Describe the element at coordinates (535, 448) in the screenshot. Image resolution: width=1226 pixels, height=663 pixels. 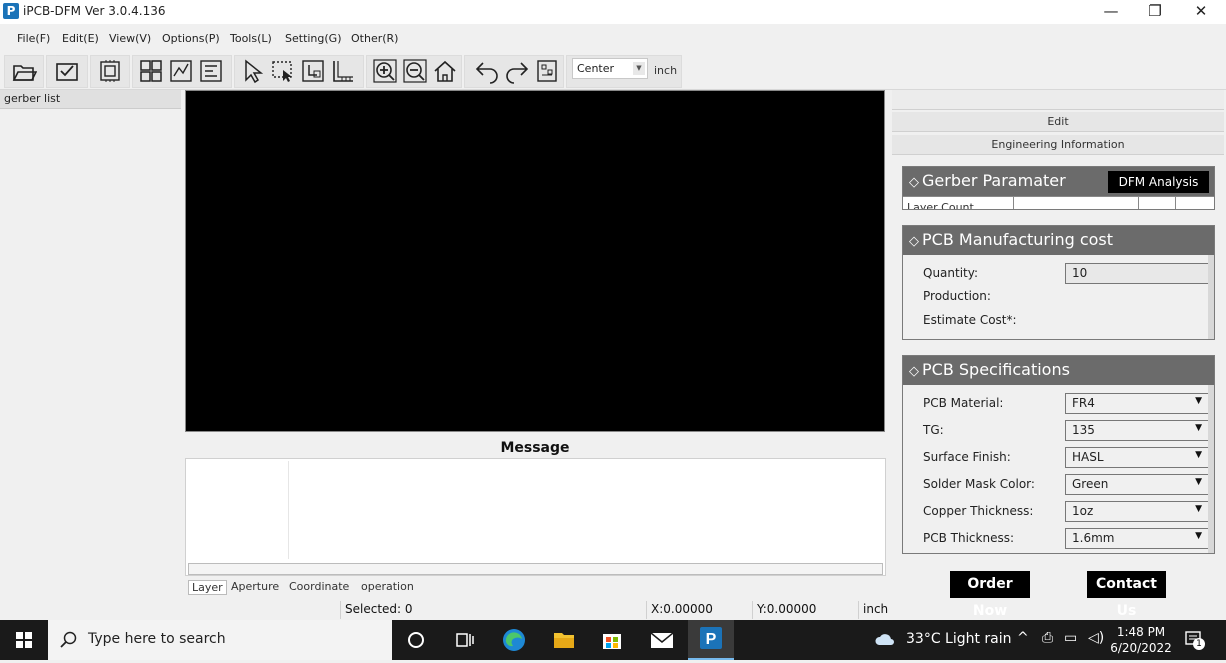
I see `message-title: Message` at that location.